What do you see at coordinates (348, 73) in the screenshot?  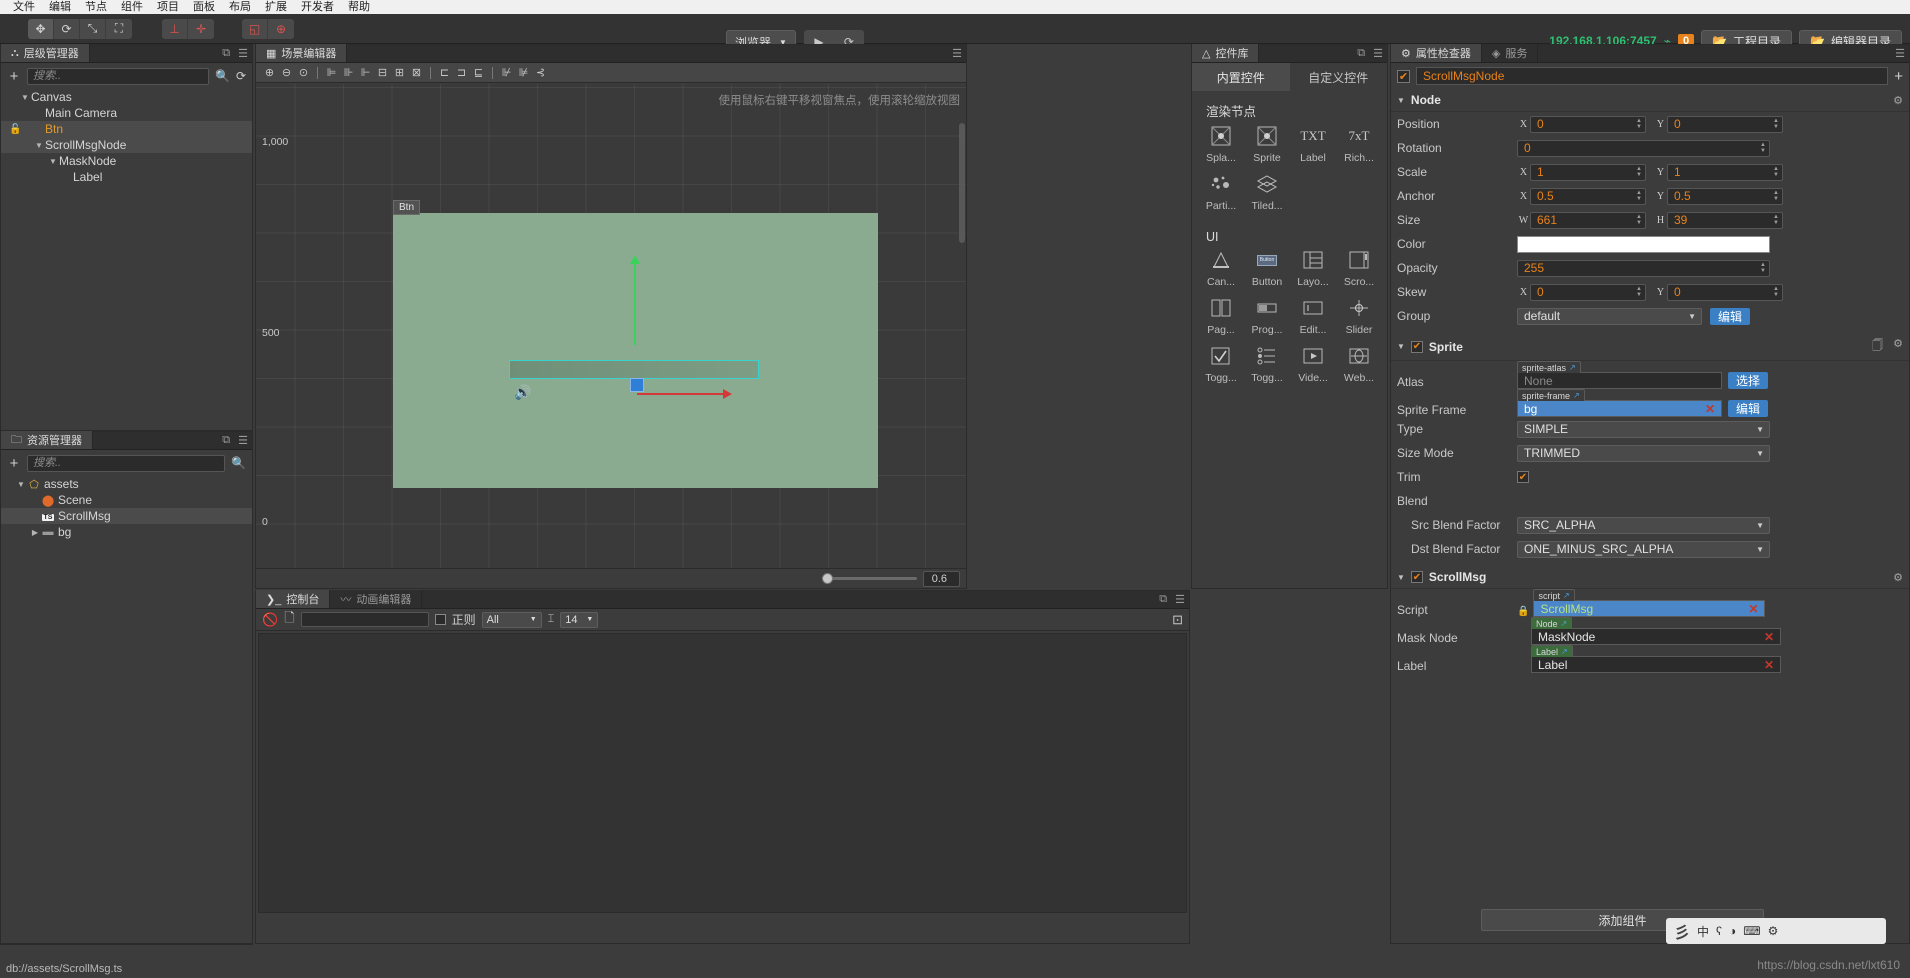 I see `align-center-h-icon: ⊪` at bounding box center [348, 73].